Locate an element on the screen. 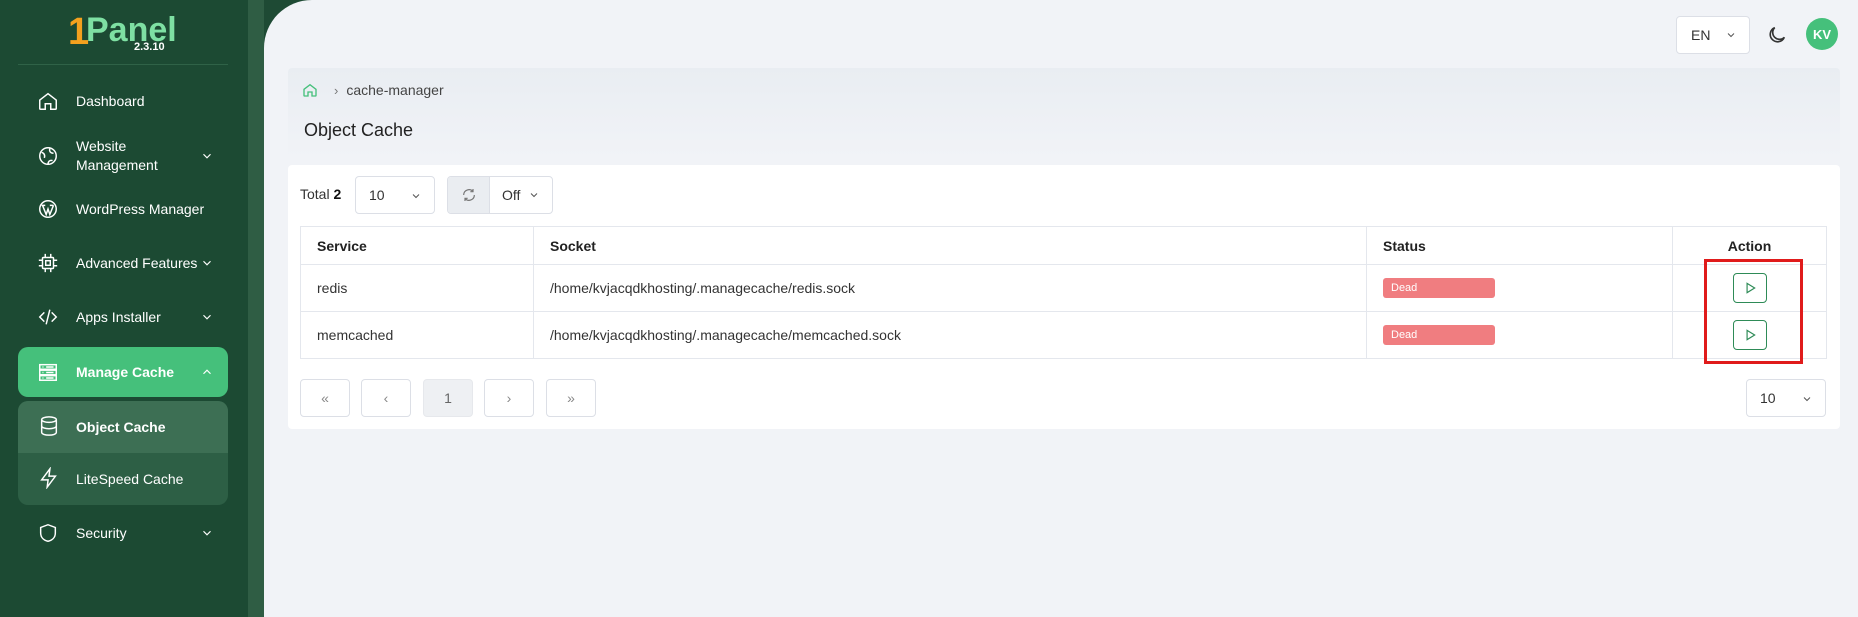  action-highlight-box is located at coordinates (1753, 311).